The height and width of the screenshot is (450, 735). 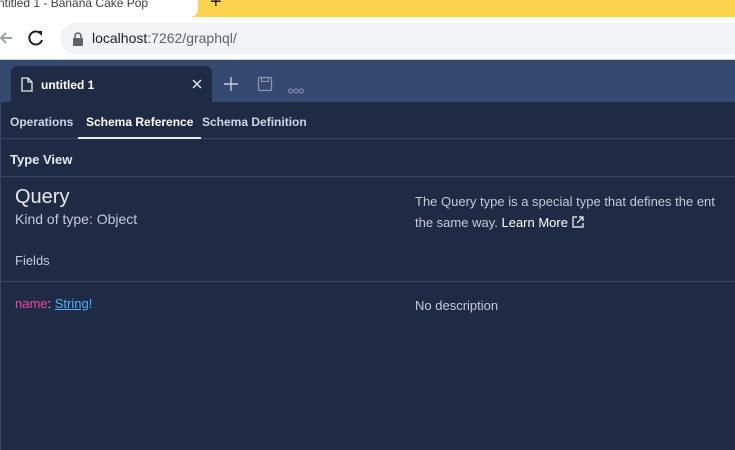 I want to click on fields-divider, so click(x=368, y=281).